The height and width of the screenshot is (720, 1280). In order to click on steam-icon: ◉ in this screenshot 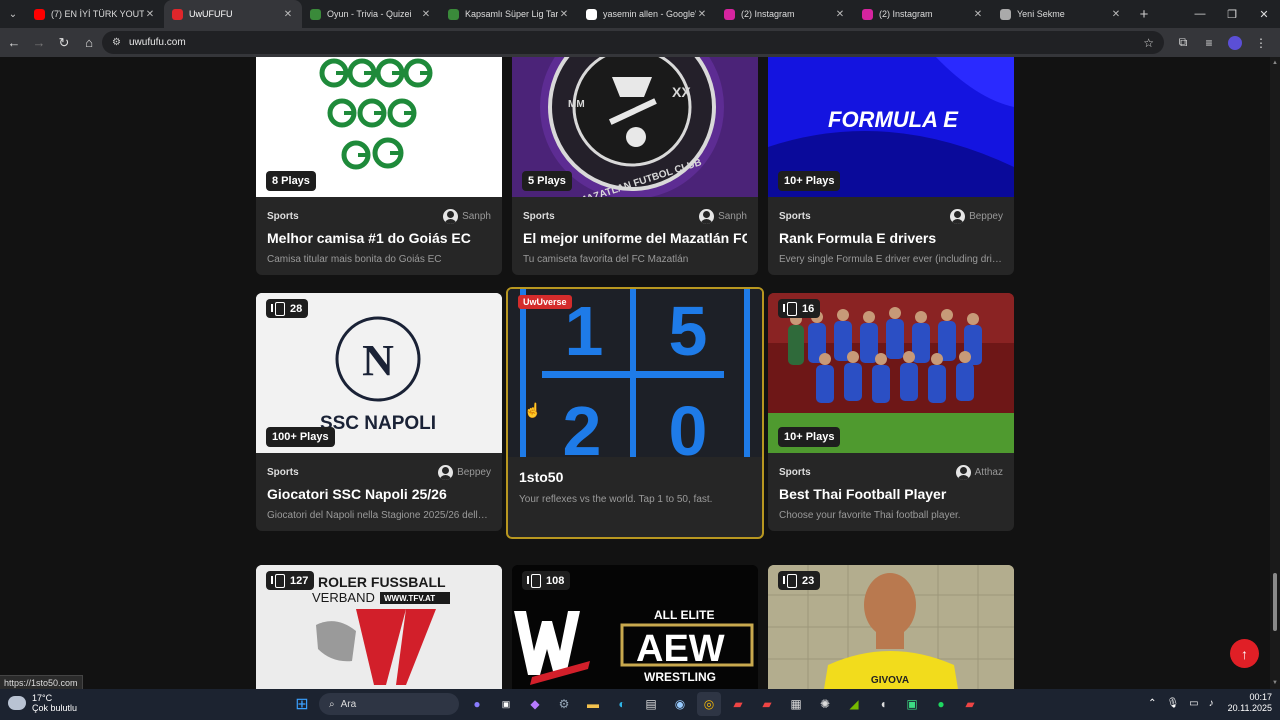, I will do `click(680, 704)`.